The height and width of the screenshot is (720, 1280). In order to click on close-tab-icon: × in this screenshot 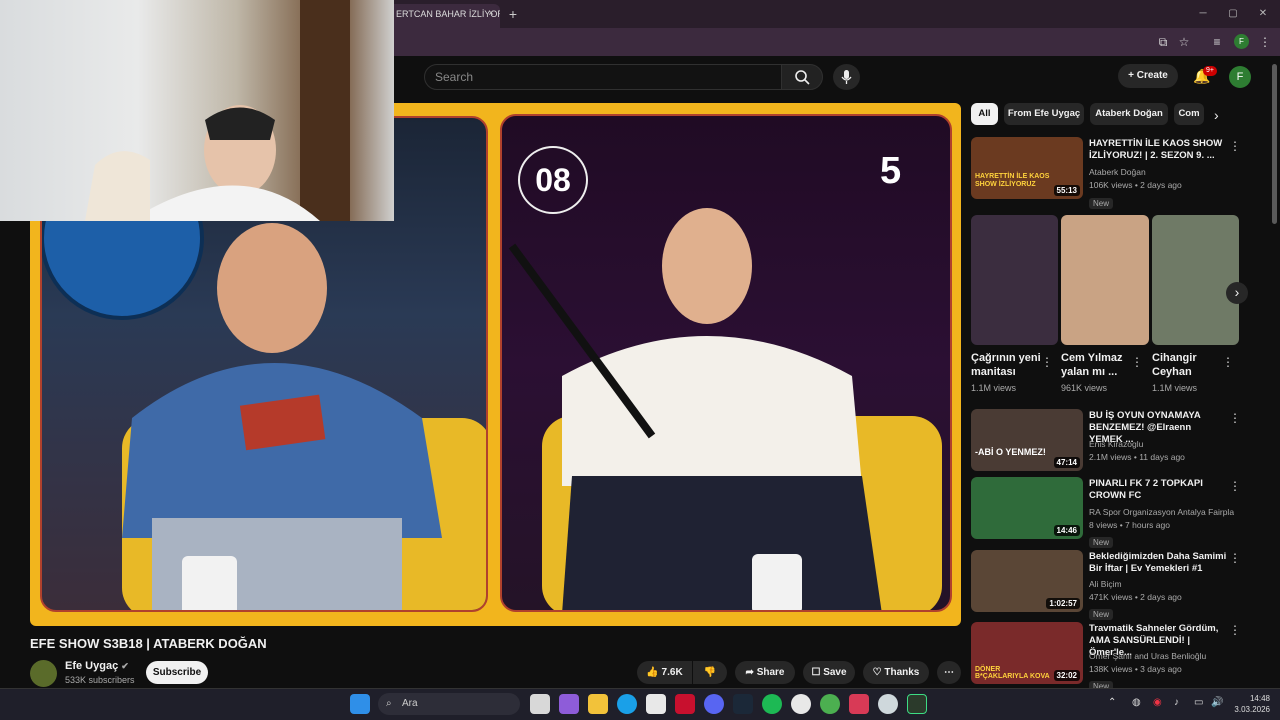, I will do `click(491, 14)`.